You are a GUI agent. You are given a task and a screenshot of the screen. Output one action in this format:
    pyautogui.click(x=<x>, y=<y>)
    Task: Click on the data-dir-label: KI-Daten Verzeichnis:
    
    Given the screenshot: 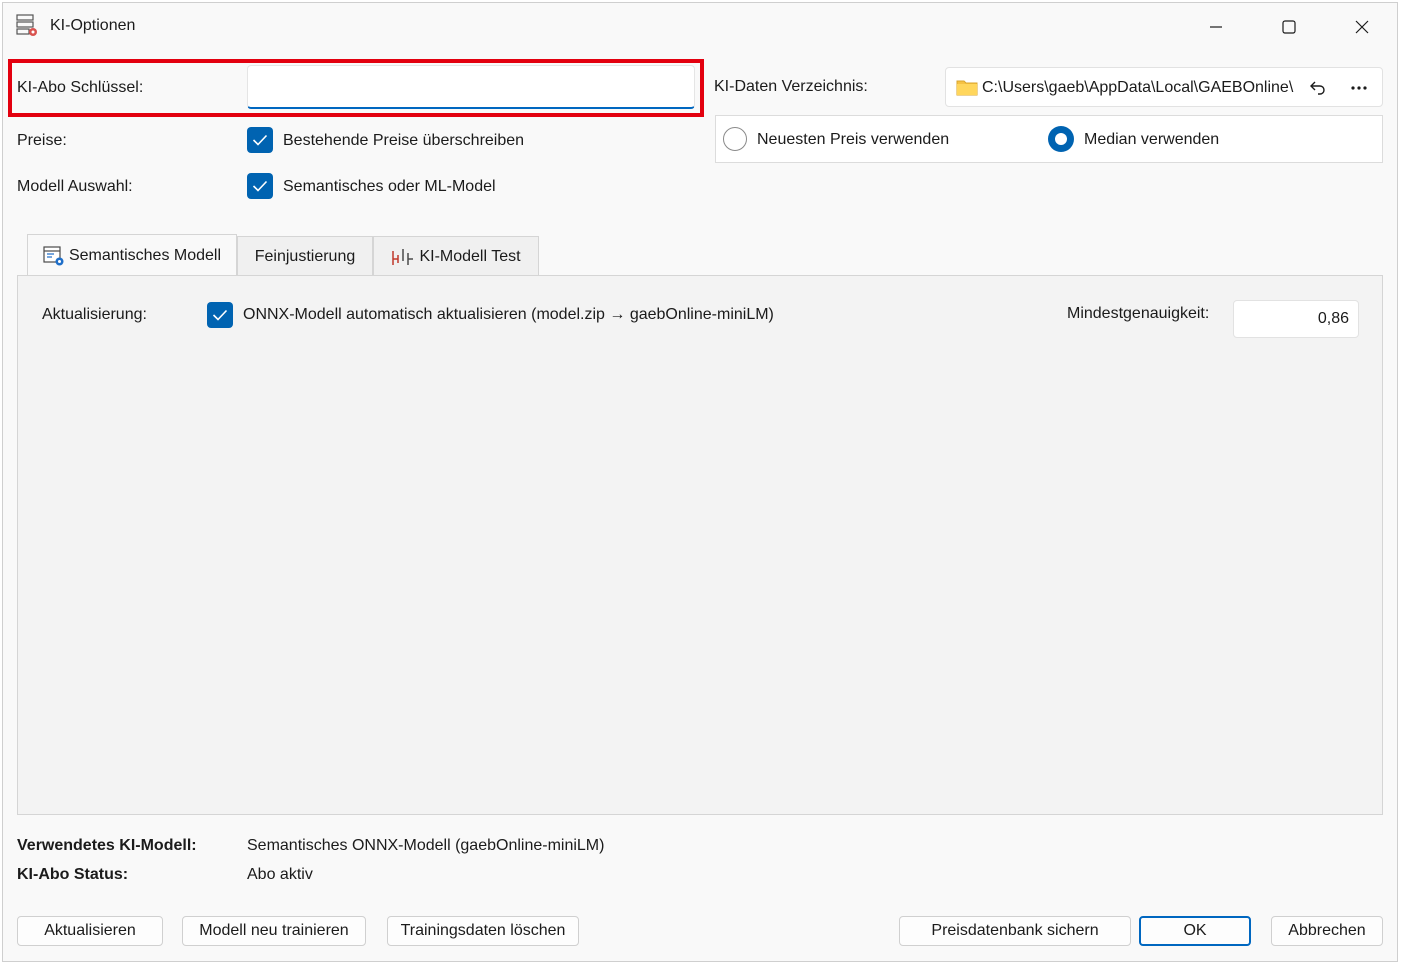 What is the action you would take?
    pyautogui.click(x=791, y=86)
    